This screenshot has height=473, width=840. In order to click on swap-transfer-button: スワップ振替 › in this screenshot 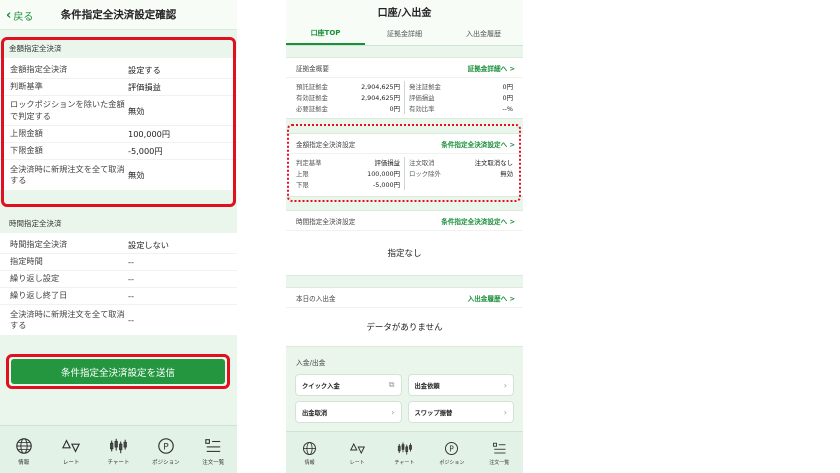, I will do `click(460, 412)`.